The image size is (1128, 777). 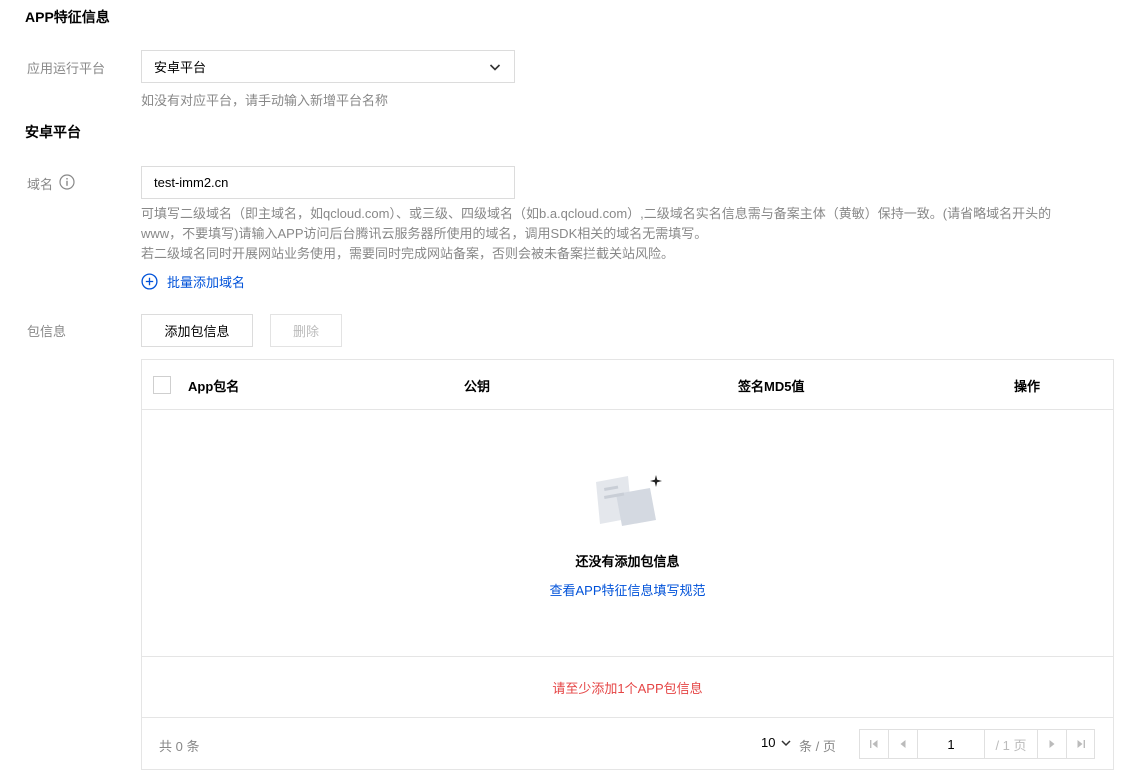 What do you see at coordinates (214, 386) in the screenshot?
I see `column-header-app-package: App包名` at bounding box center [214, 386].